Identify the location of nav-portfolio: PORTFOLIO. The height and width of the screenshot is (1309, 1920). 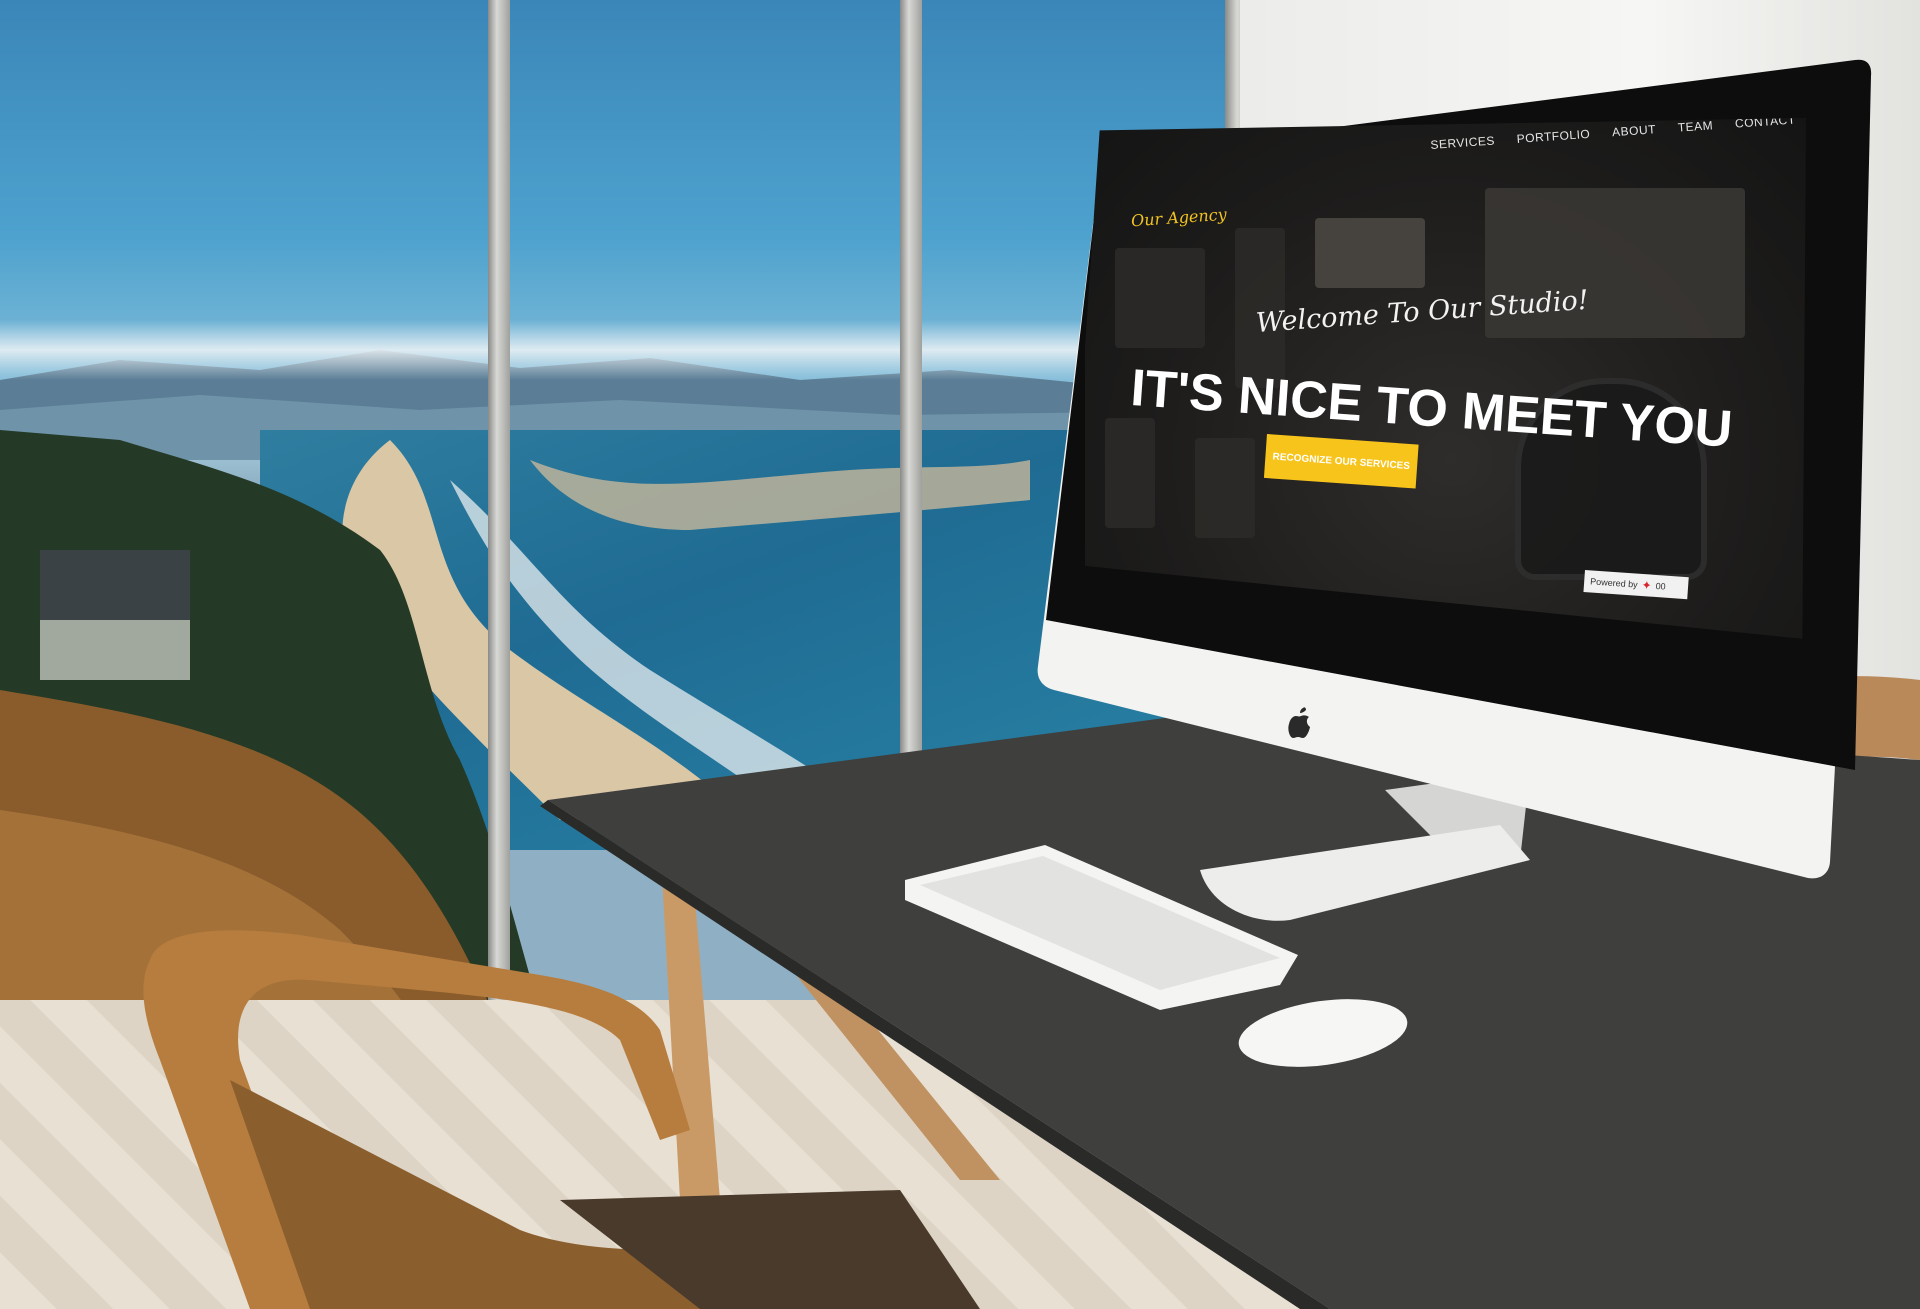
(1553, 136).